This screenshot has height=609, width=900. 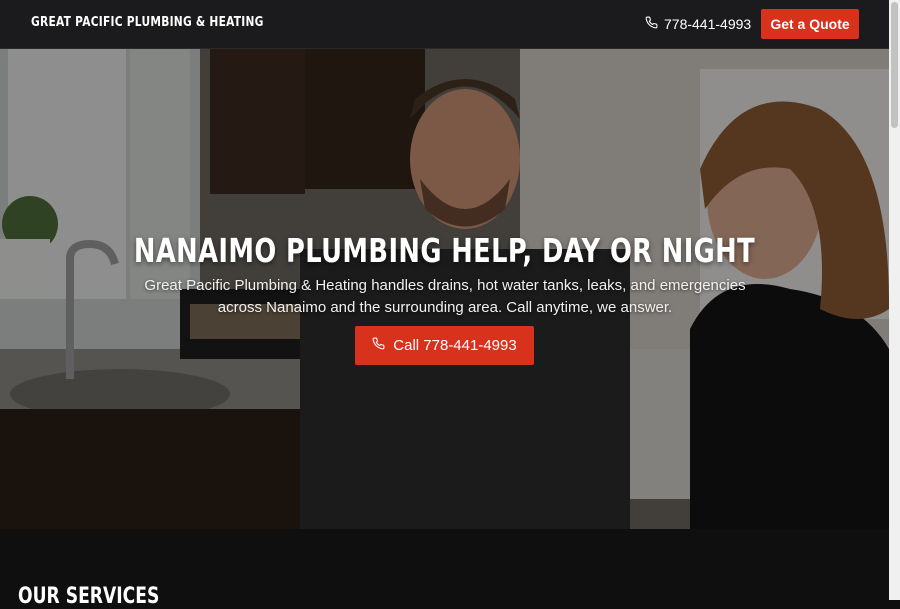 I want to click on header-phone-link: 778-441-4993, so click(x=698, y=24).